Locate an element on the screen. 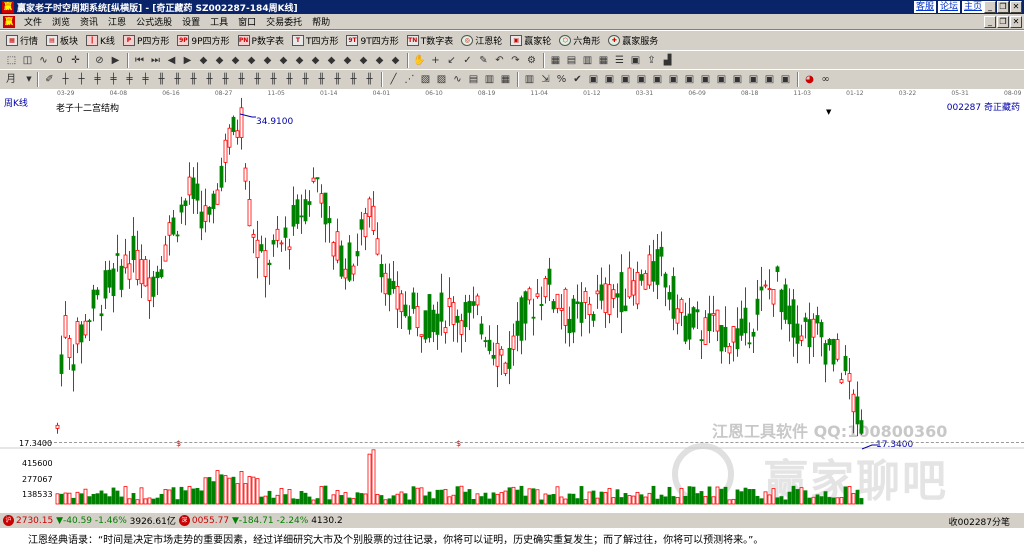  wave-icon: ∿ is located at coordinates (457, 79).